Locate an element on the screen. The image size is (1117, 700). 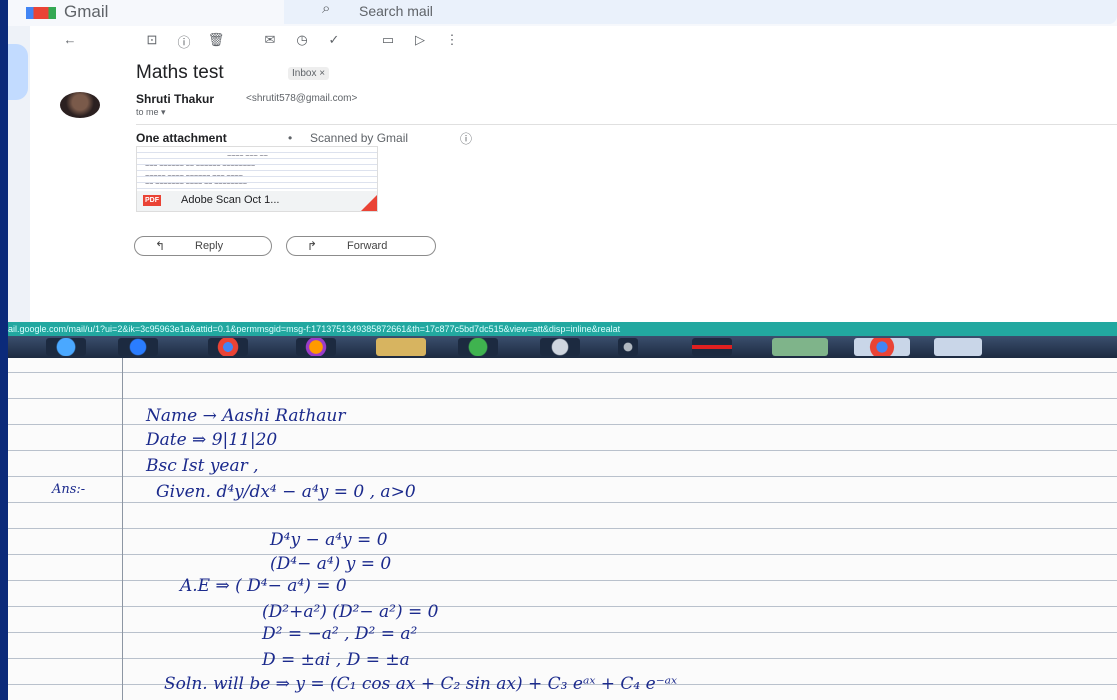
word-icon is located at coordinates (958, 347).